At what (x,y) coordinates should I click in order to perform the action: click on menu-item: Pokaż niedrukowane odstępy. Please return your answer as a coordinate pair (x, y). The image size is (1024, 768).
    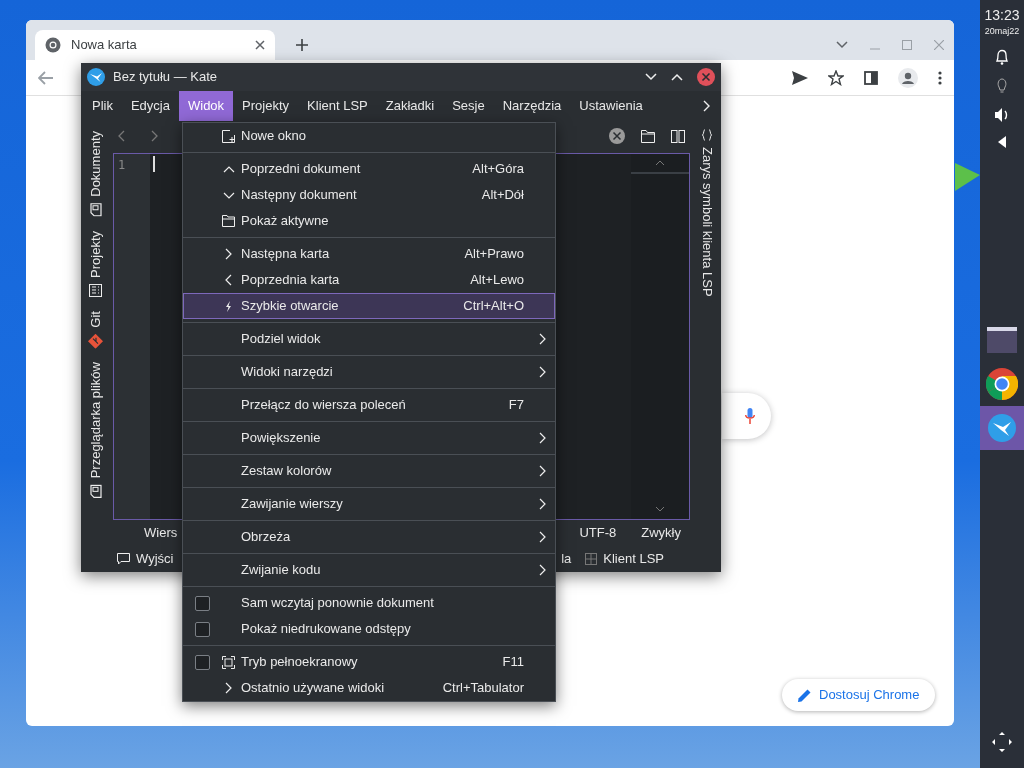
    Looking at the image, I should click on (369, 629).